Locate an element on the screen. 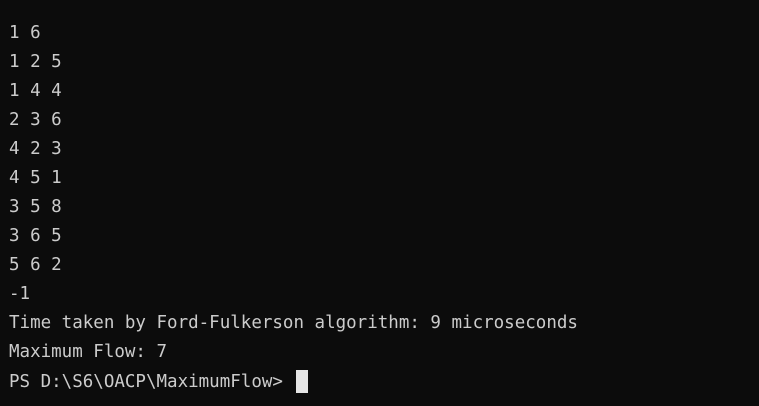  output-line-edge: 1 4 4 is located at coordinates (35, 91).